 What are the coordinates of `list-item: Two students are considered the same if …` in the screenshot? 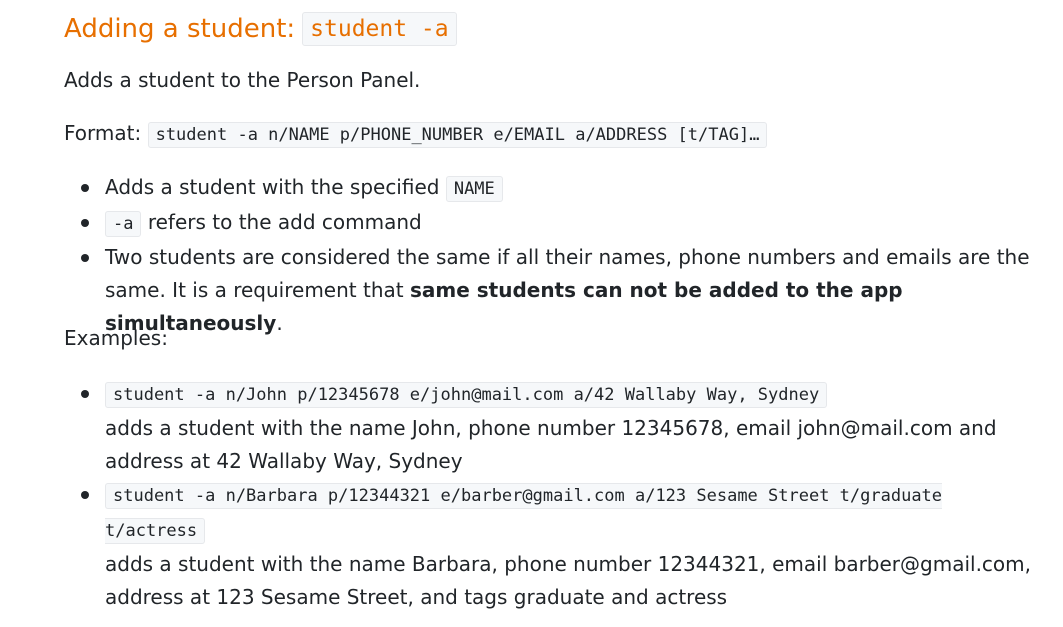 It's located at (549, 290).